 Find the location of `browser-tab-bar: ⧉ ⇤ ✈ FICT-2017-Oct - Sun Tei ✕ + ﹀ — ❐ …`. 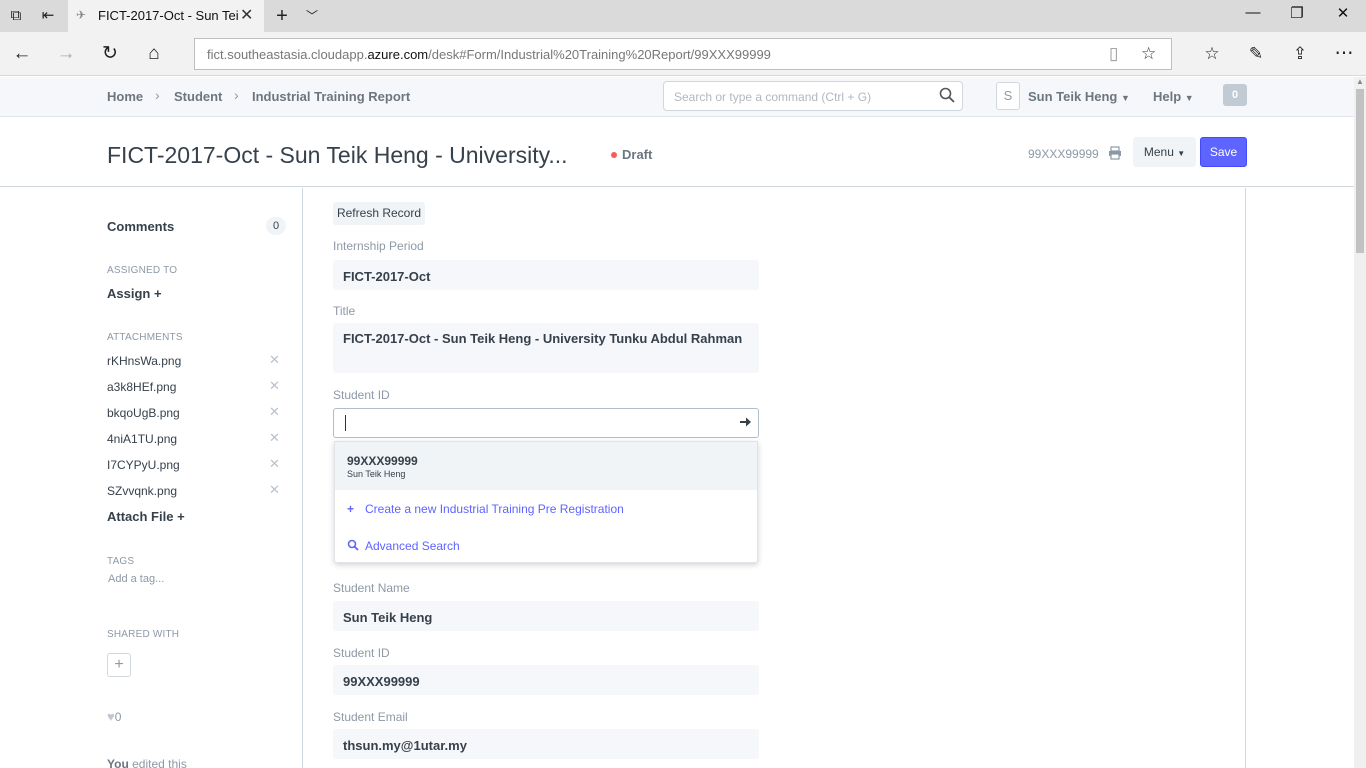

browser-tab-bar: ⧉ ⇤ ✈ FICT-2017-Oct - Sun Tei ✕ + ﹀ — ❐ … is located at coordinates (683, 16).